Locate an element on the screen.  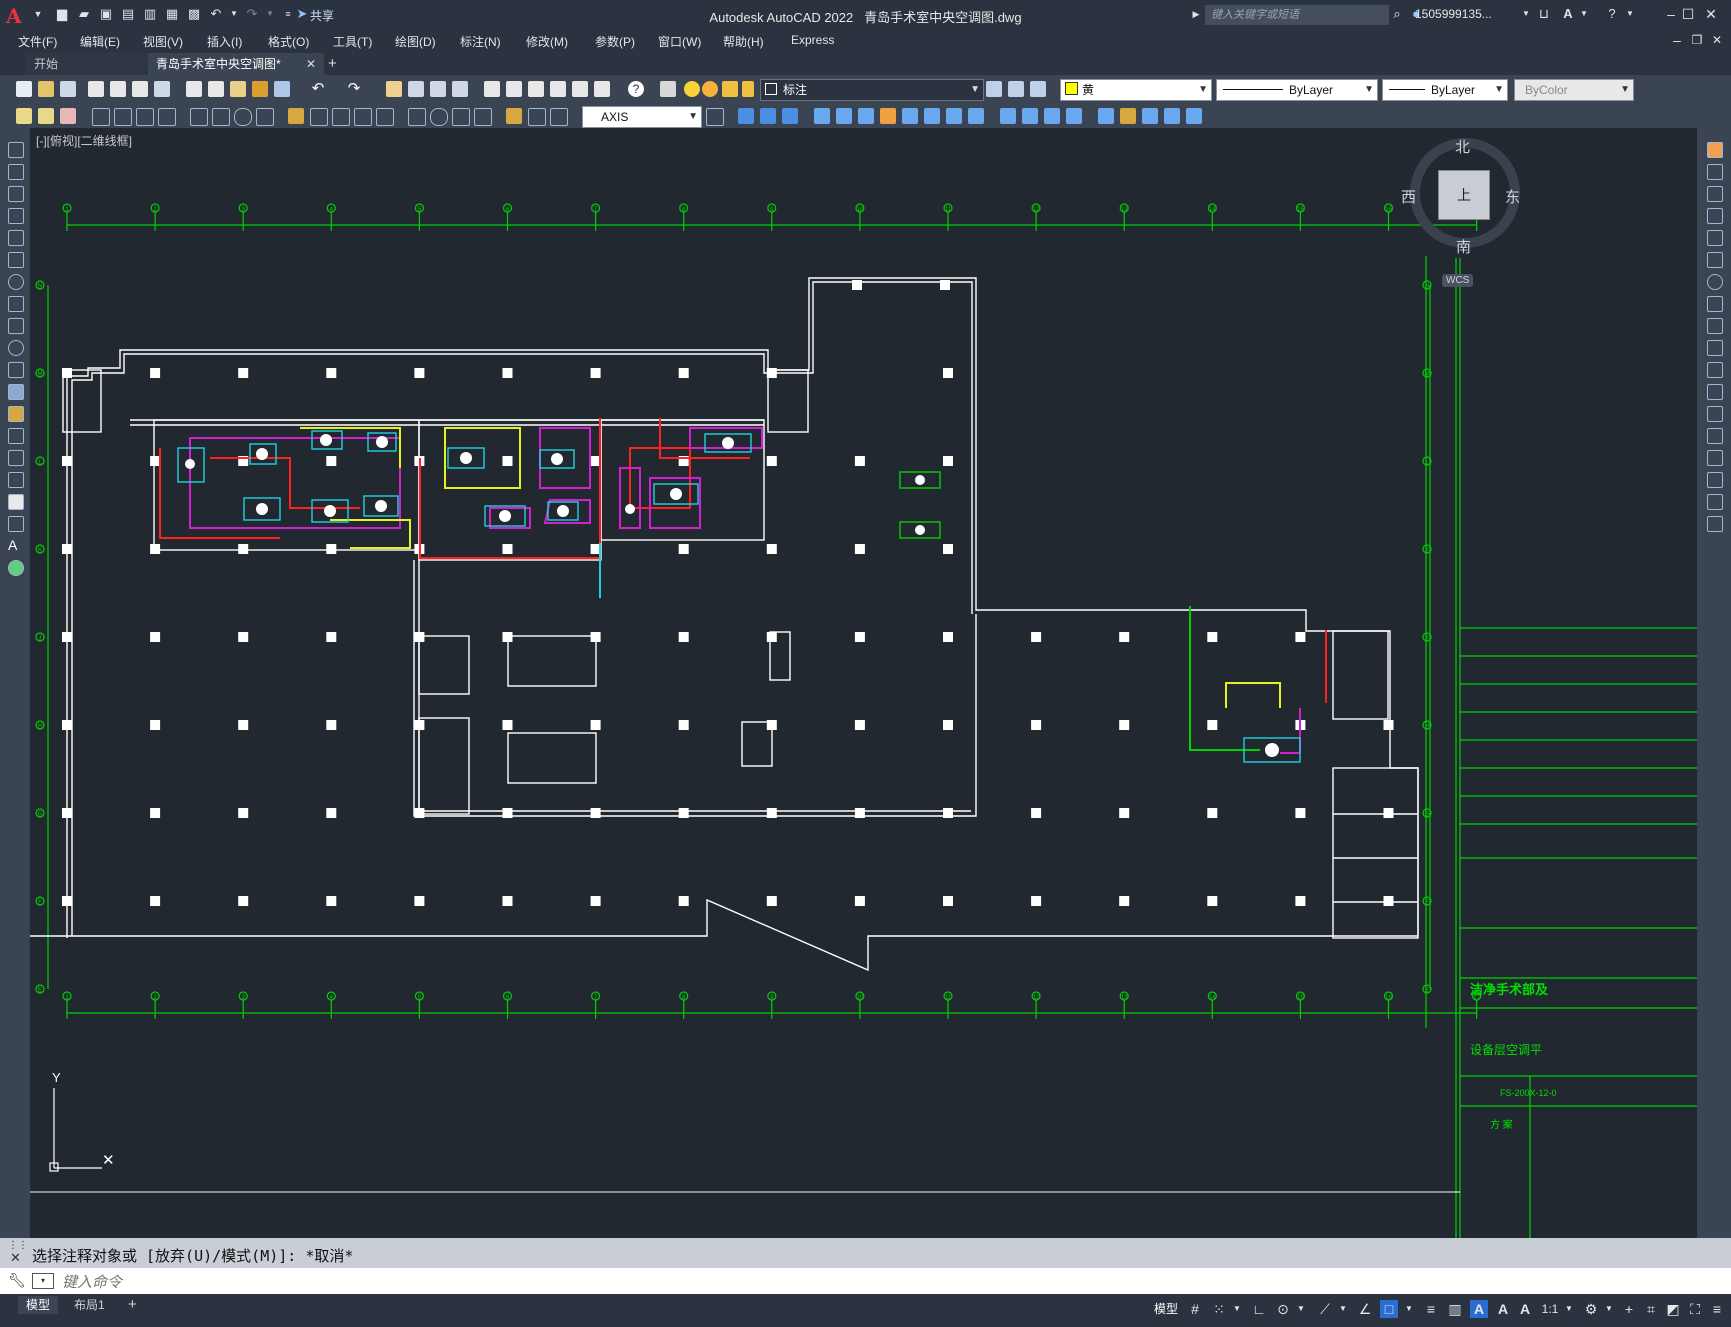
annotation-scale-icon: A is located at coordinates (1525, 1309).